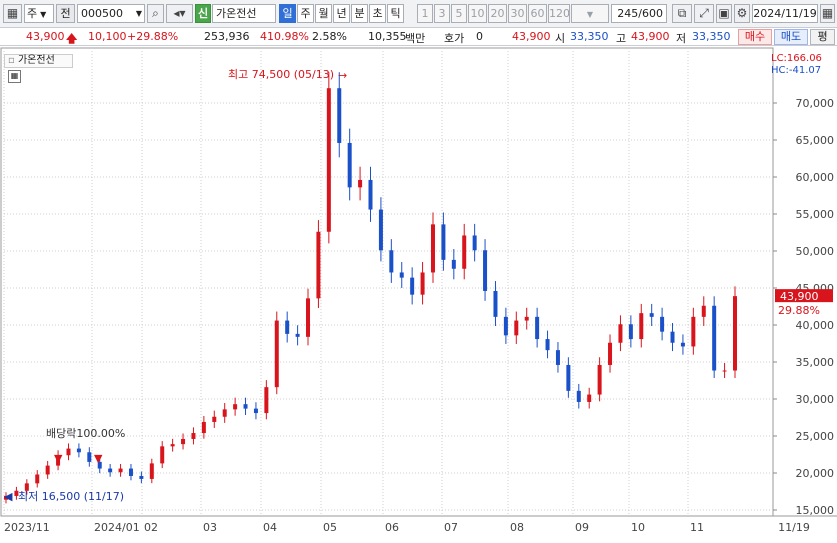 This screenshot has height=543, width=837. I want to click on calendar-icon: ▦, so click(827, 13).